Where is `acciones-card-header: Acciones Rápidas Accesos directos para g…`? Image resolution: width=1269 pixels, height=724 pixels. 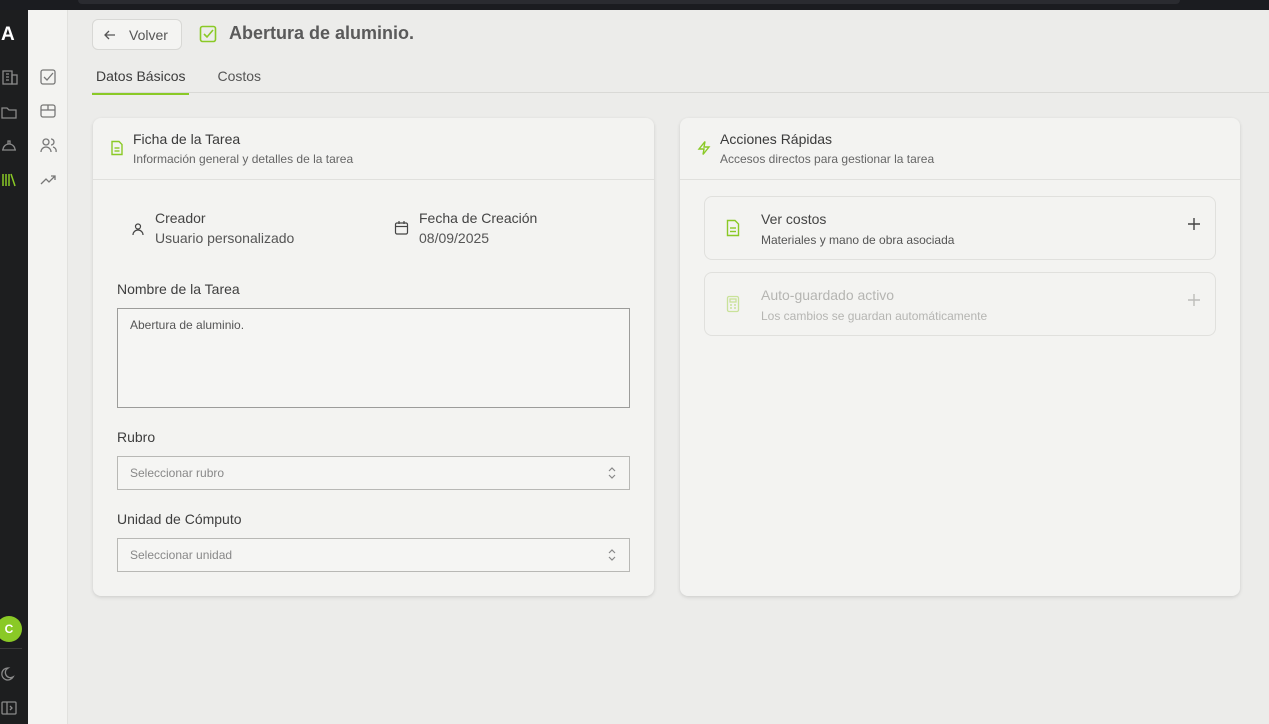
acciones-card-header: Acciones Rápidas Accesos directos para g… is located at coordinates (960, 149).